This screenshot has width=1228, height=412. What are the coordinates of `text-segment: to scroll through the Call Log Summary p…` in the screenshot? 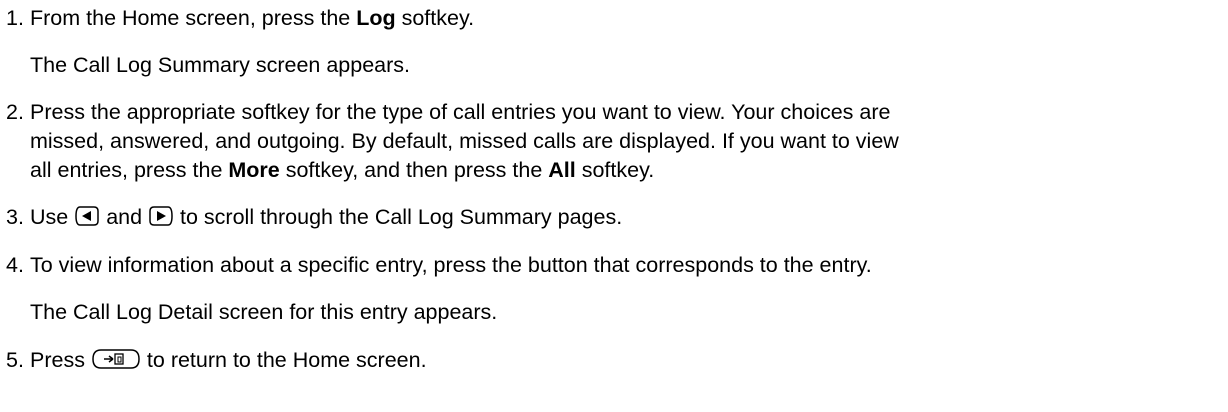 It's located at (398, 217).